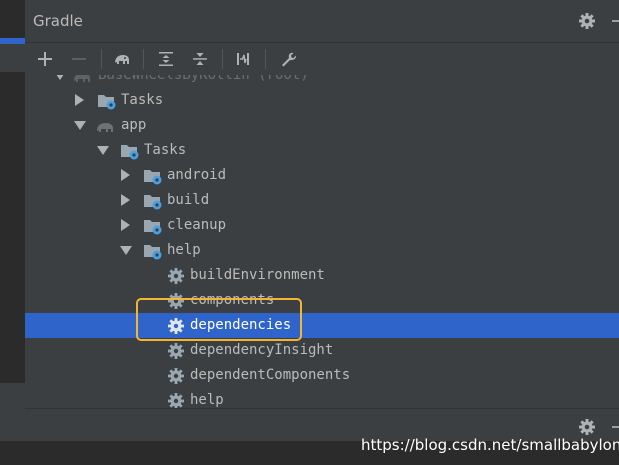 The height and width of the screenshot is (465, 619). Describe the element at coordinates (322, 200) in the screenshot. I see `tree-row-build: build` at that location.